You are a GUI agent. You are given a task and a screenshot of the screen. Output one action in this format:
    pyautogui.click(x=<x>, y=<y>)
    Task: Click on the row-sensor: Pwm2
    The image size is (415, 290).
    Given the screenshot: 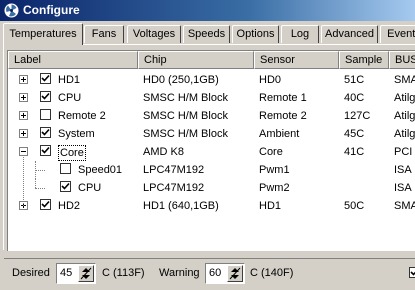 What is the action you would take?
    pyautogui.click(x=274, y=188)
    